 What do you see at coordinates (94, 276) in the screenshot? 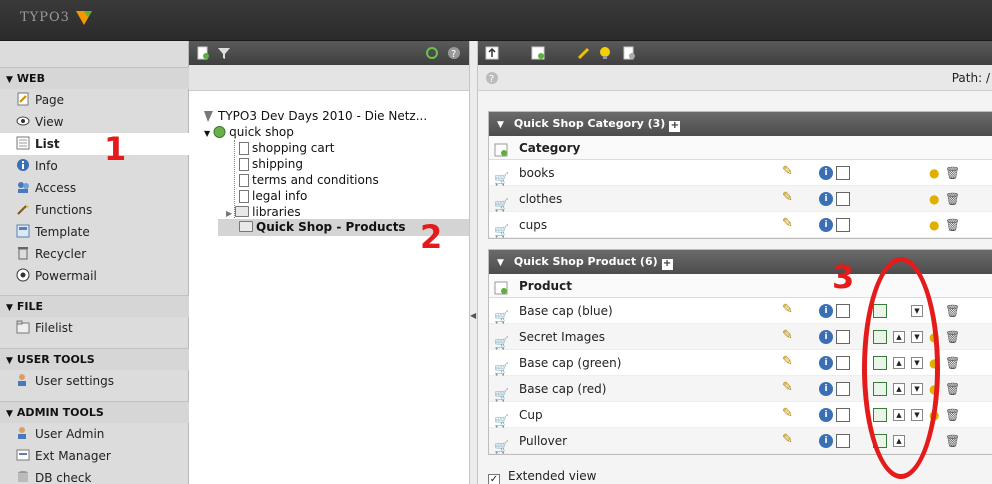
I see `module-item-powermail: Powermail` at bounding box center [94, 276].